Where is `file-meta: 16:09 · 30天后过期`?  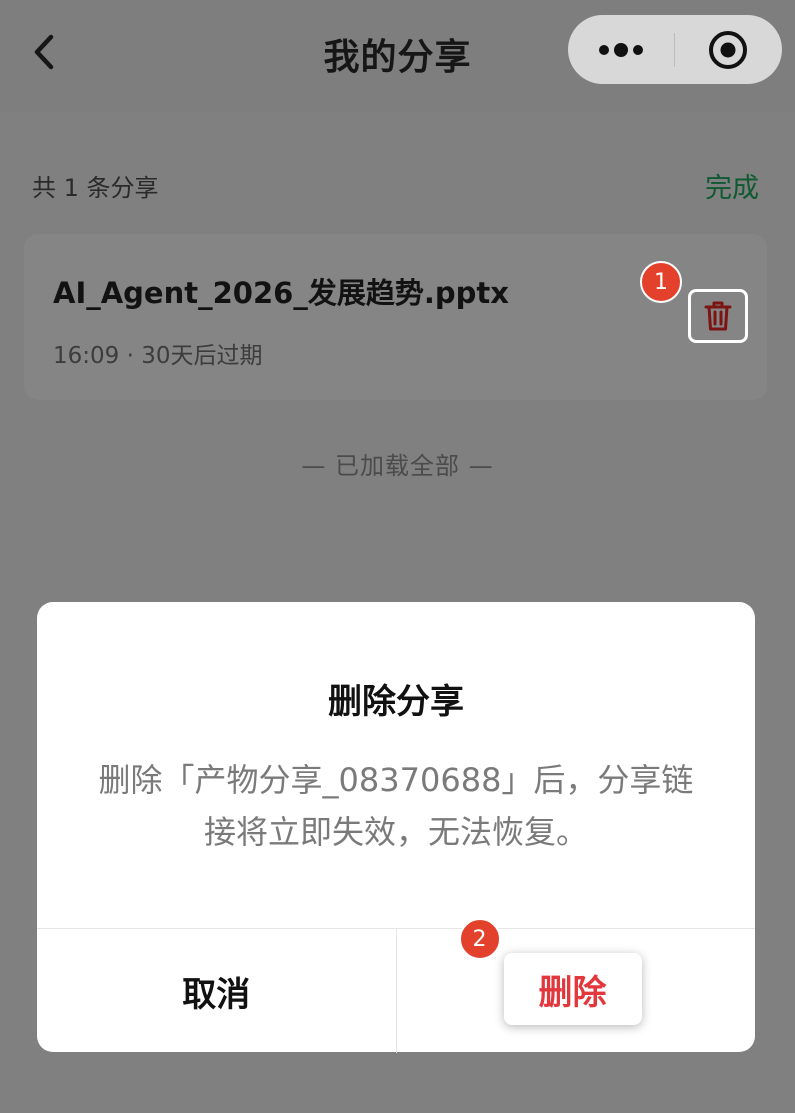
file-meta: 16:09 · 30天后过期 is located at coordinates (158, 356).